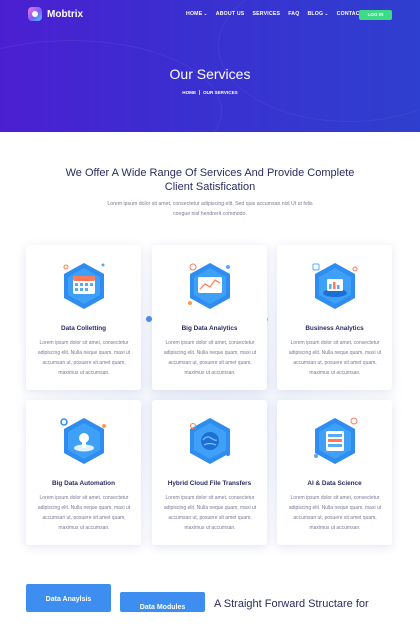  Describe the element at coordinates (209, 483) in the screenshot. I see `service-title: Hybrid Cloud File Transfers` at that location.